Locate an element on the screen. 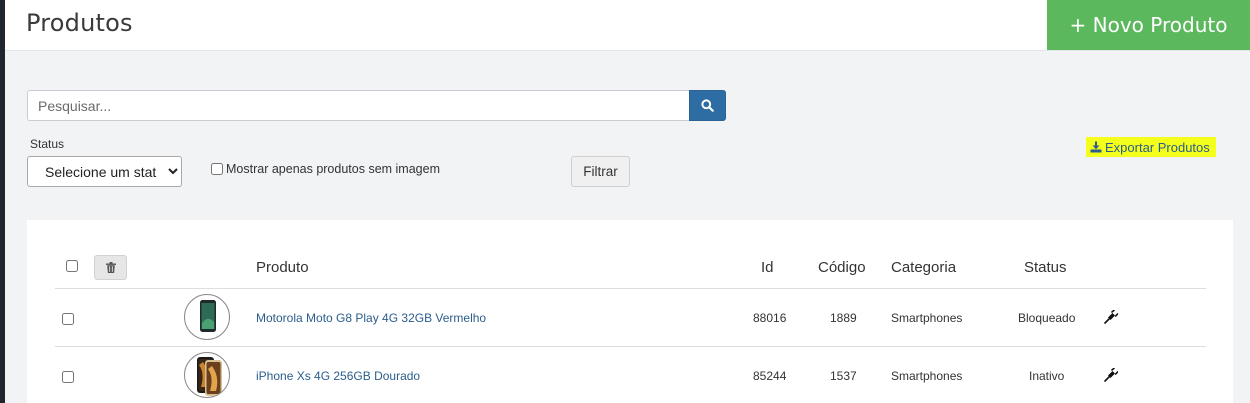 The height and width of the screenshot is (403, 1250). without-image-checkbox is located at coordinates (217, 169).